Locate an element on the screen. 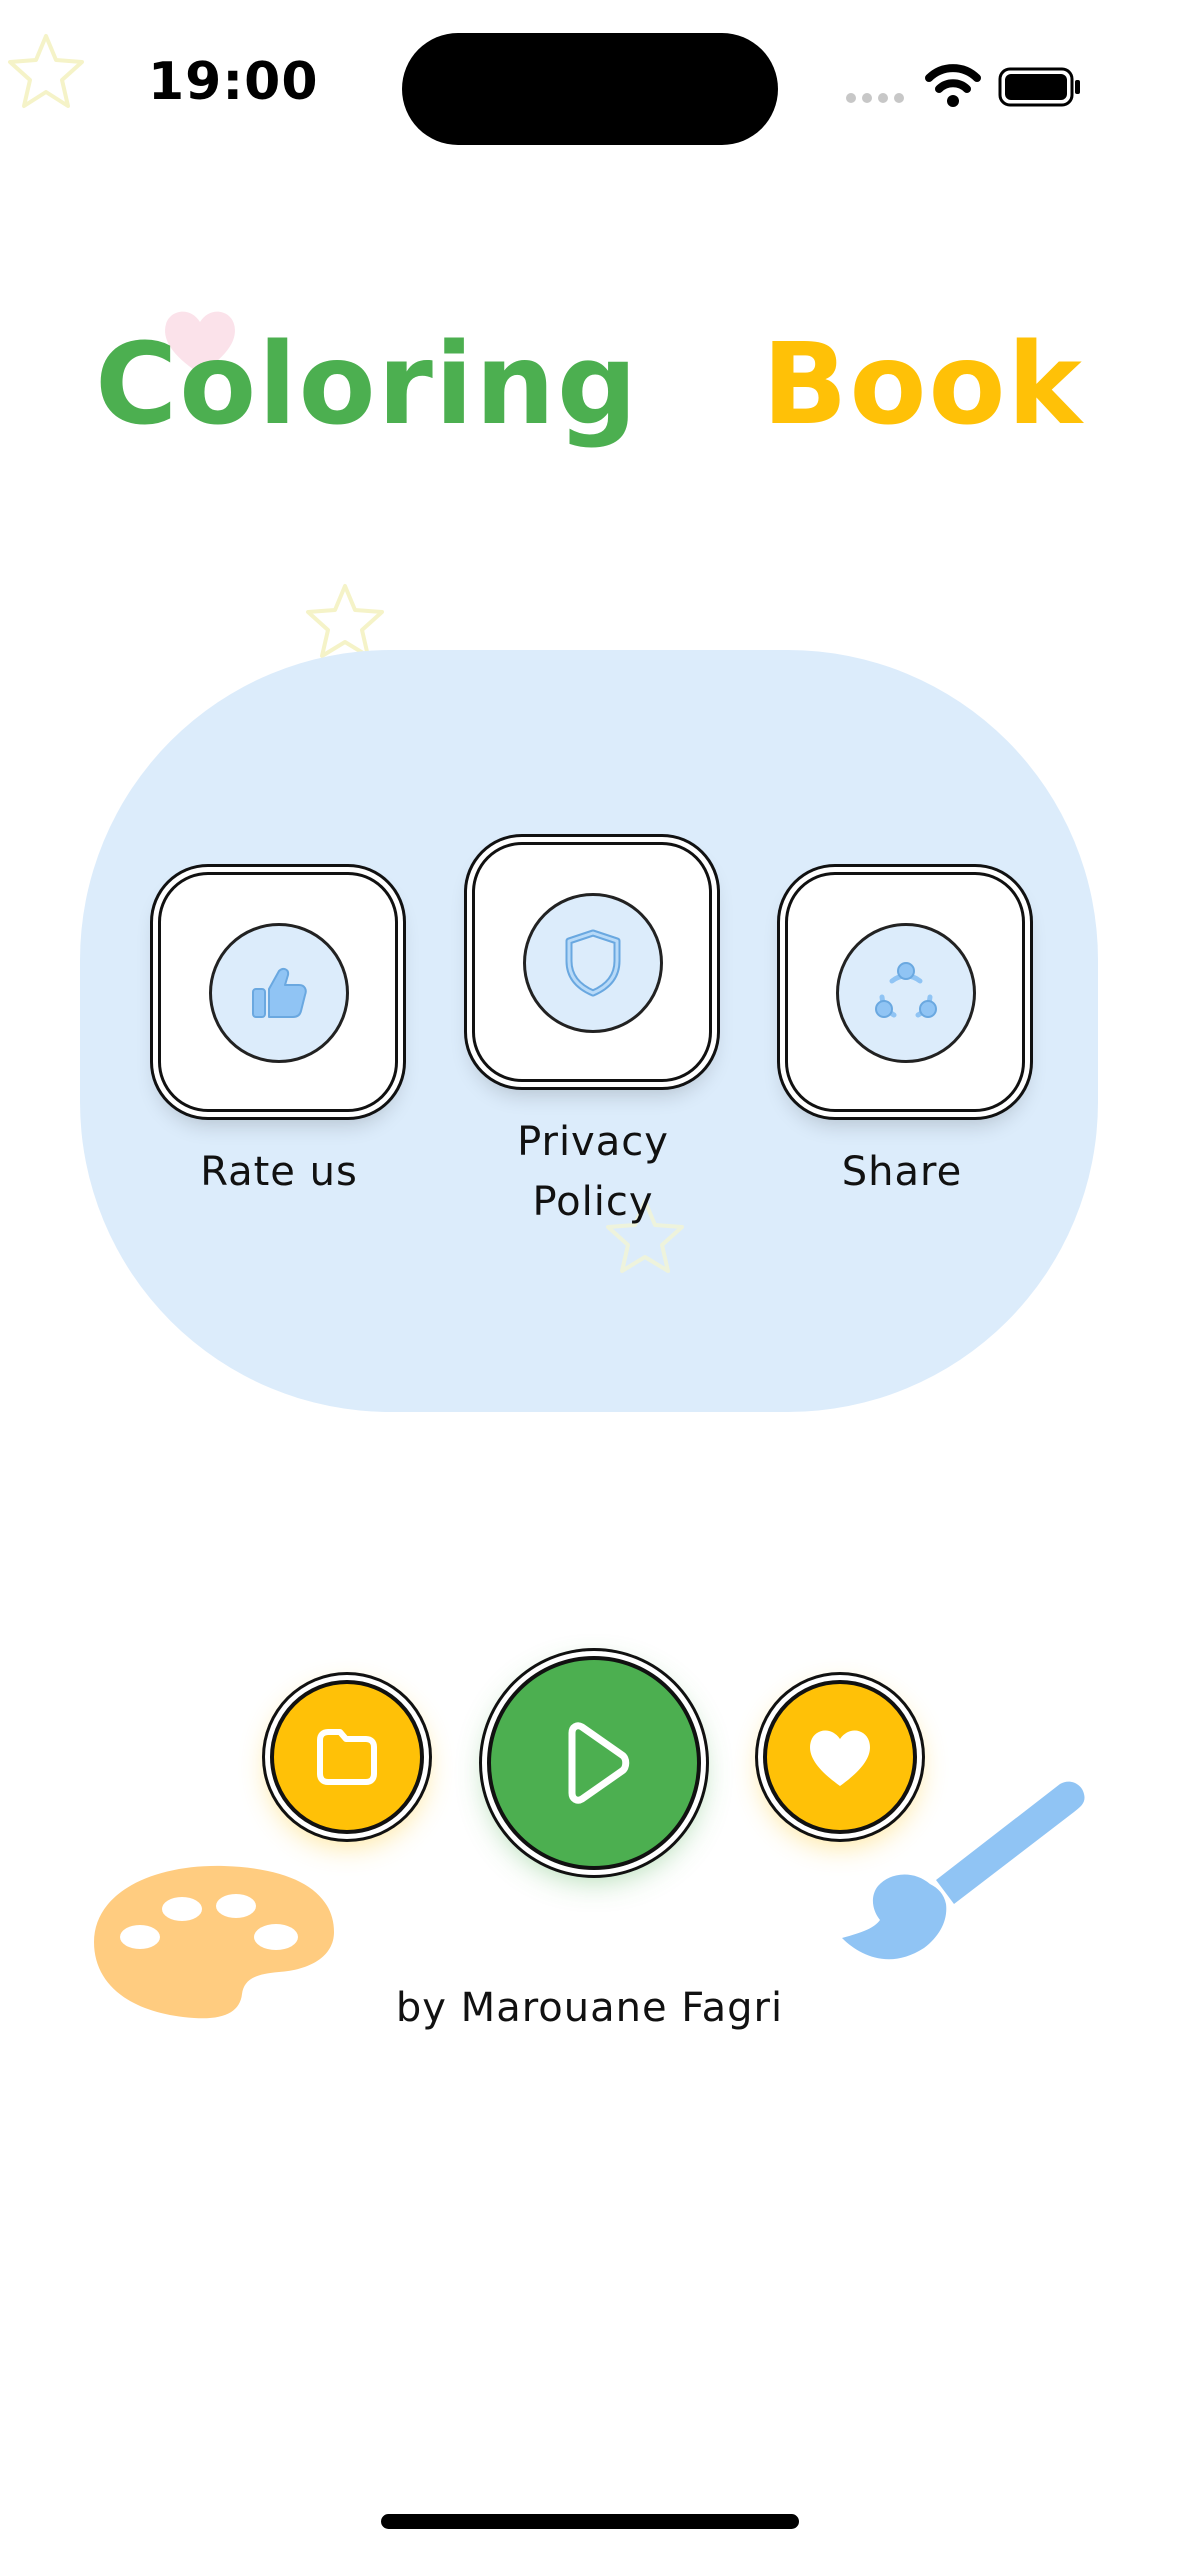 The image size is (1179, 2556). dynamic-island is located at coordinates (590, 89).